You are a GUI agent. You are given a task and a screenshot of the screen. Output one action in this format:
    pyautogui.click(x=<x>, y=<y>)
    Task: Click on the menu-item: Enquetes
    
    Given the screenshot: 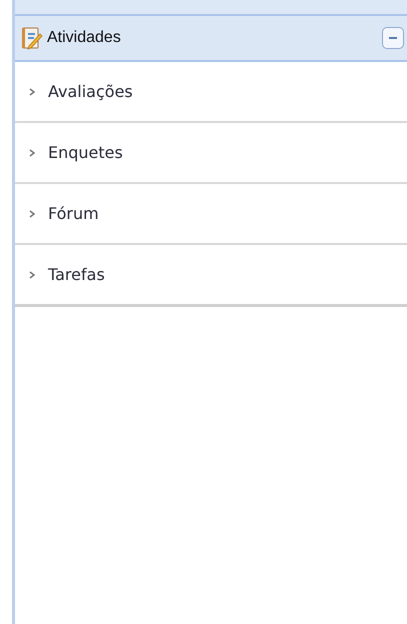 What is the action you would take?
    pyautogui.click(x=211, y=153)
    